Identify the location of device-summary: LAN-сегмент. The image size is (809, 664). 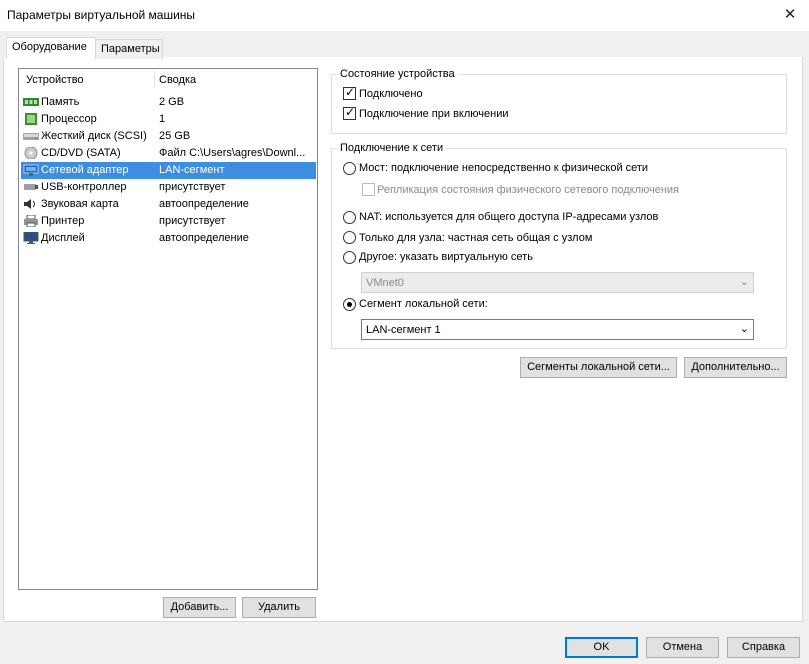
(192, 170).